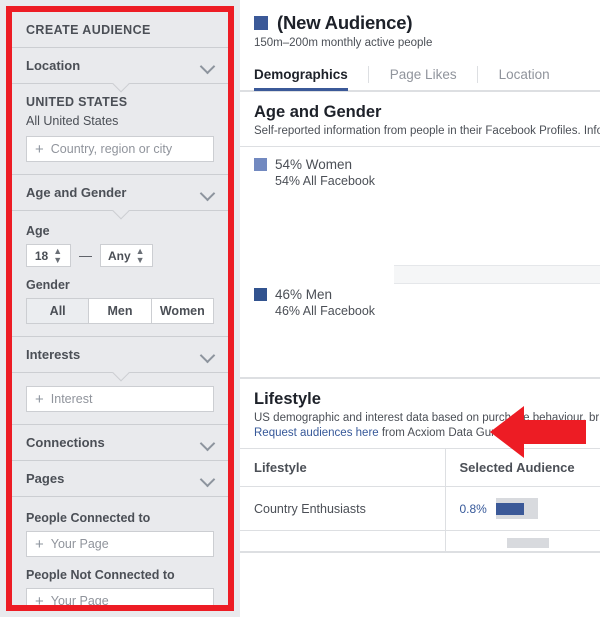  What do you see at coordinates (343, 43) in the screenshot?
I see `audience-reach-subtitle: 150m–200m monthly active people` at bounding box center [343, 43].